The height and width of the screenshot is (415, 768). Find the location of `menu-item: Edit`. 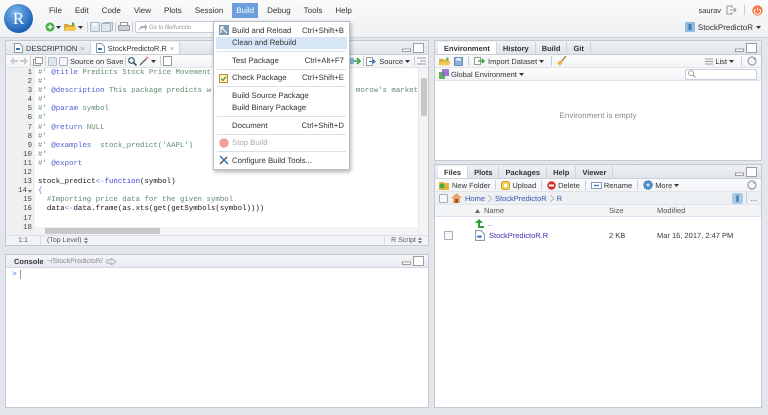

menu-item: Edit is located at coordinates (81, 10).